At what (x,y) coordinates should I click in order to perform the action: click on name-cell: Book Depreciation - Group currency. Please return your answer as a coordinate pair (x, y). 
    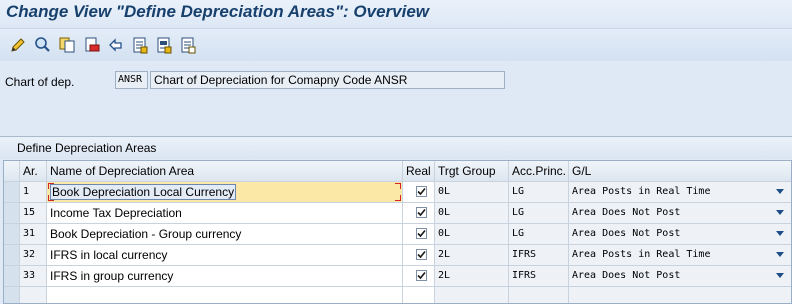
    Looking at the image, I should click on (225, 234).